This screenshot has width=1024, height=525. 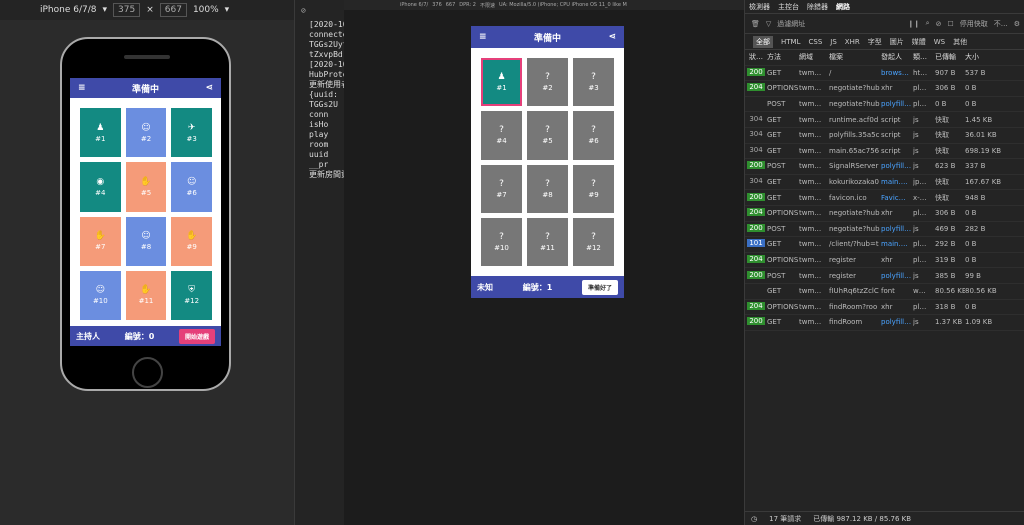 I want to click on preview-width: 376, so click(x=437, y=5).